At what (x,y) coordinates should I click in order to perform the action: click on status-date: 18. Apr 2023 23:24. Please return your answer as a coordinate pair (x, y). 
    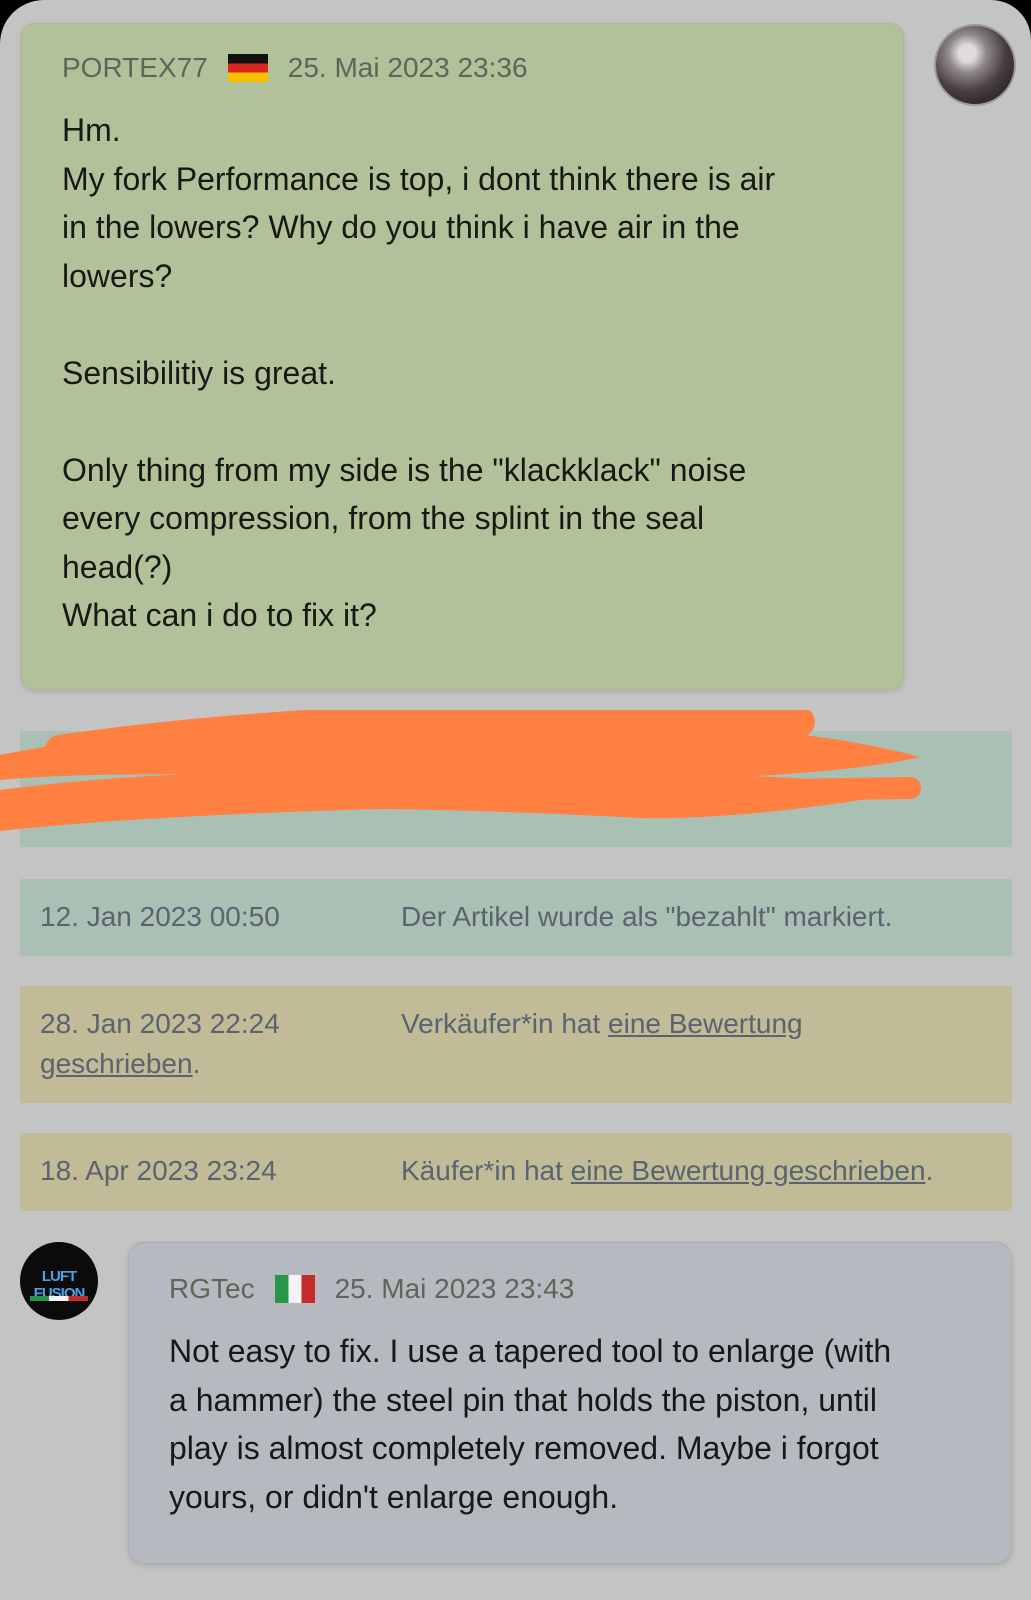
    Looking at the image, I should click on (158, 1170).